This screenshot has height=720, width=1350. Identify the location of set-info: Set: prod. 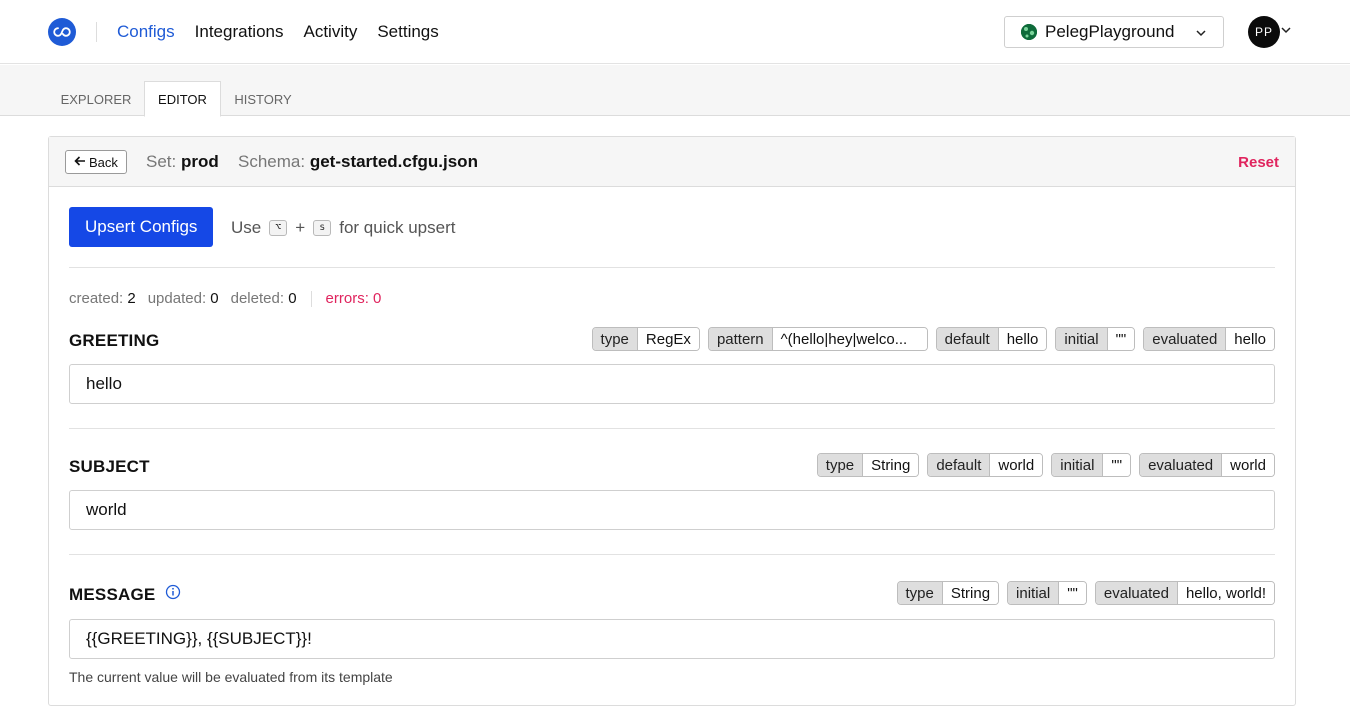
(182, 162).